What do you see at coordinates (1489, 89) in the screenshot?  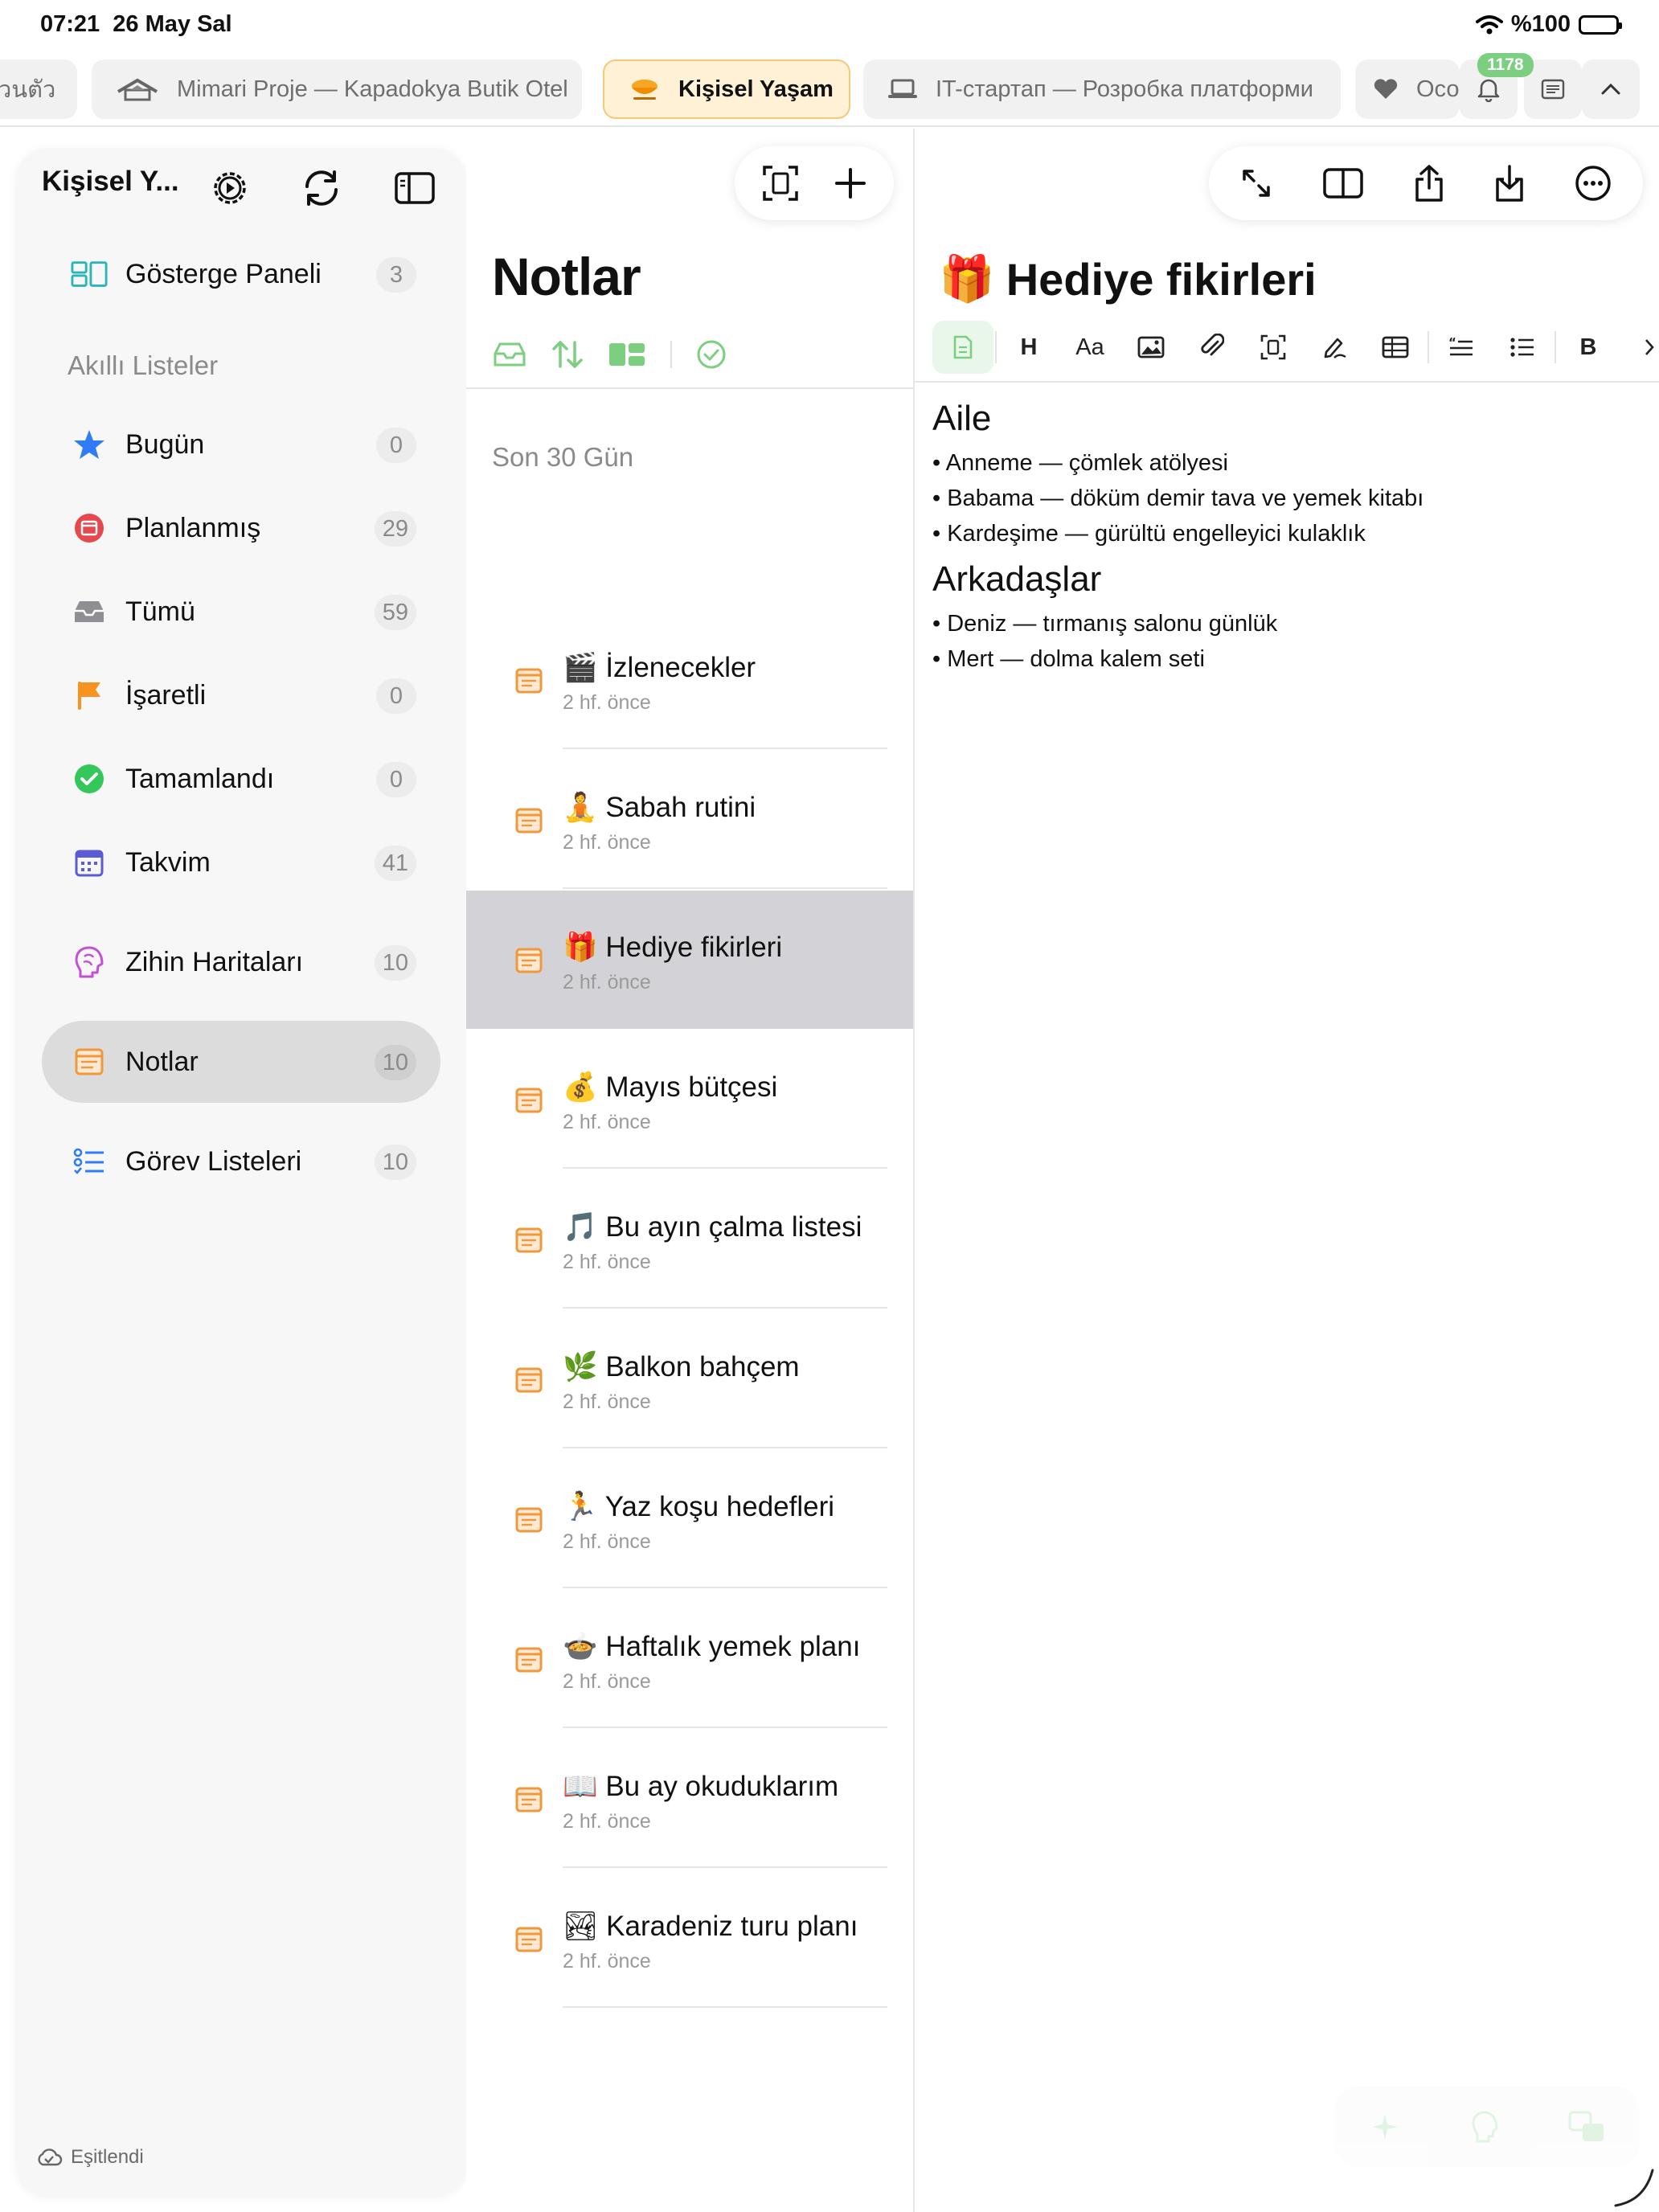 I see `bell-icon` at bounding box center [1489, 89].